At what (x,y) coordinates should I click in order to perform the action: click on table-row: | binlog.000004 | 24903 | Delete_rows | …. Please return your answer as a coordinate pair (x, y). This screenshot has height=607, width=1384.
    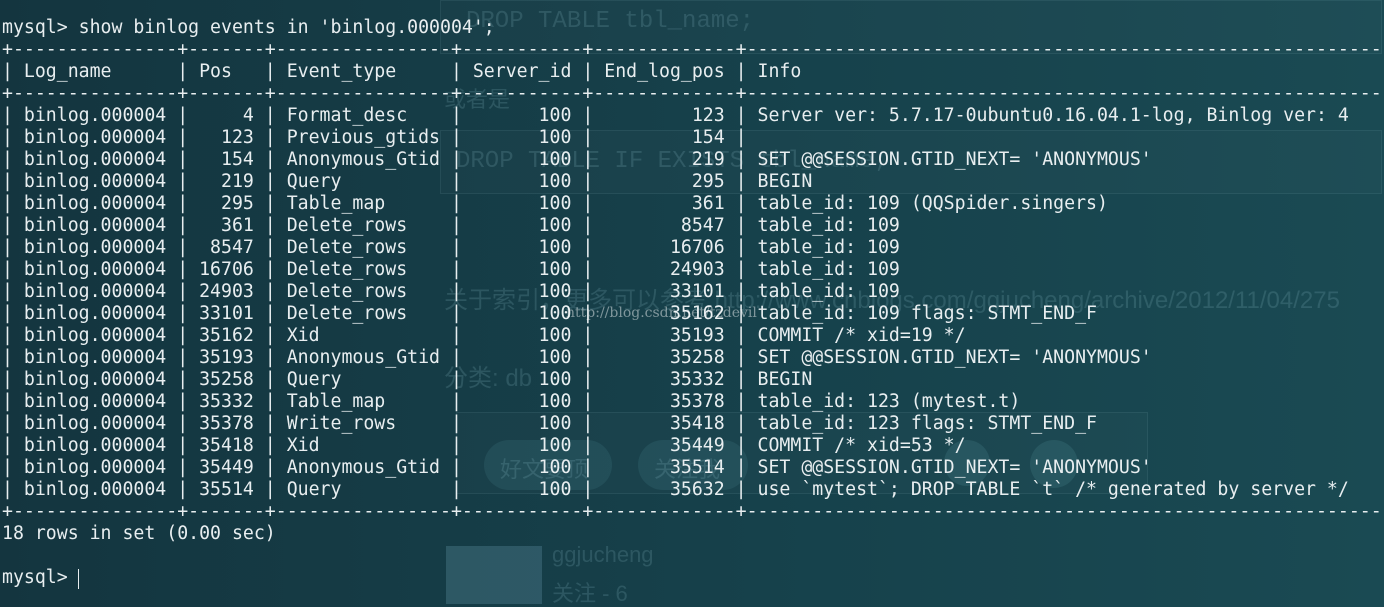
    Looking at the image, I should click on (451, 291).